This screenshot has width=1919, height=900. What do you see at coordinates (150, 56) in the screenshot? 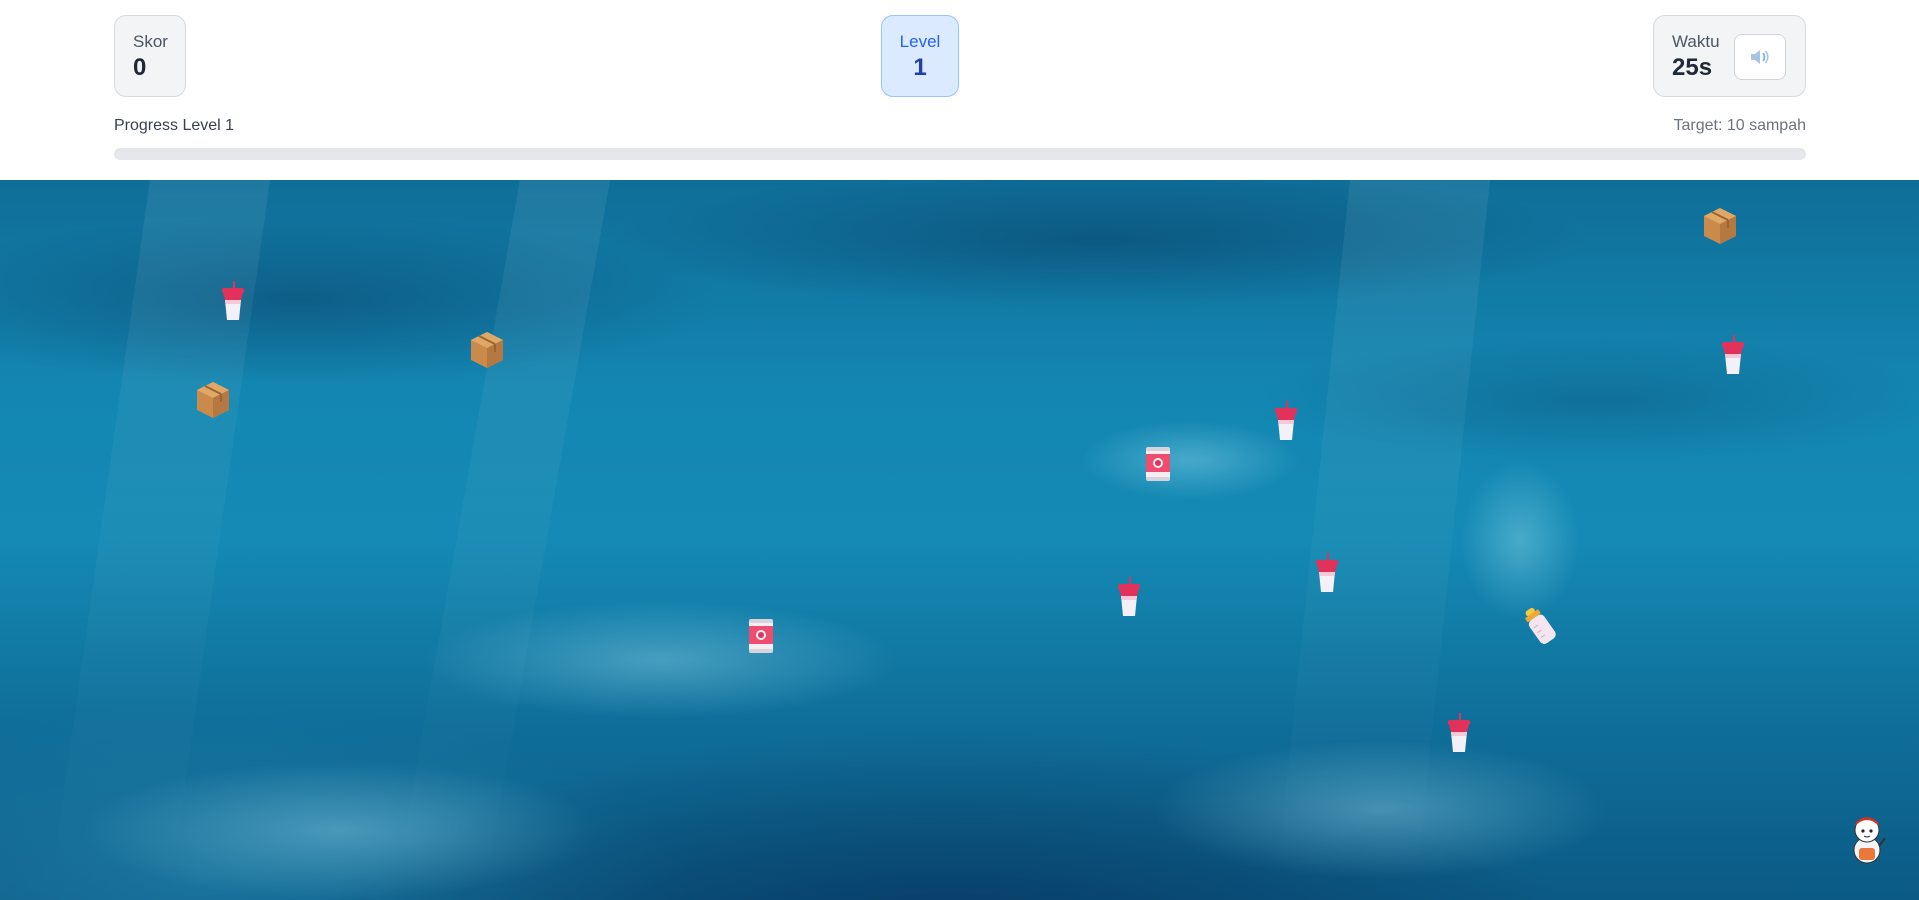
I see `score-card: Skor 0` at bounding box center [150, 56].